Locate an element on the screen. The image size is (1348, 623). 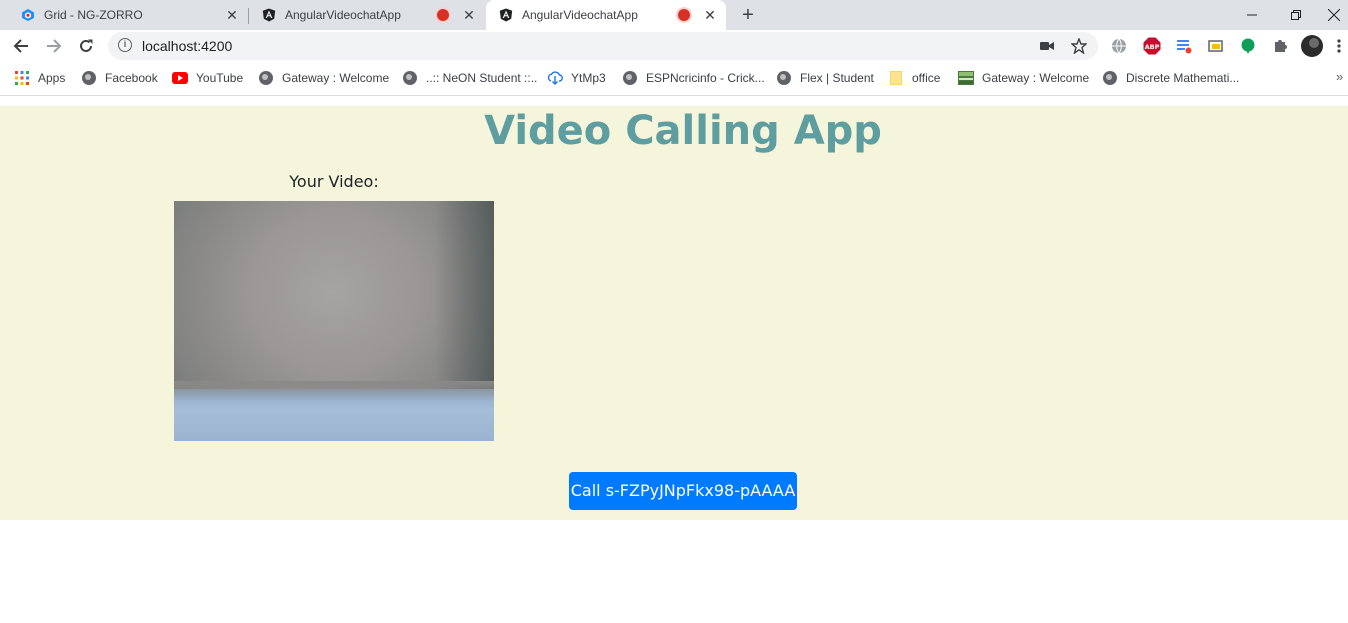
bookmark-youtube: YouTube is located at coordinates (207, 78).